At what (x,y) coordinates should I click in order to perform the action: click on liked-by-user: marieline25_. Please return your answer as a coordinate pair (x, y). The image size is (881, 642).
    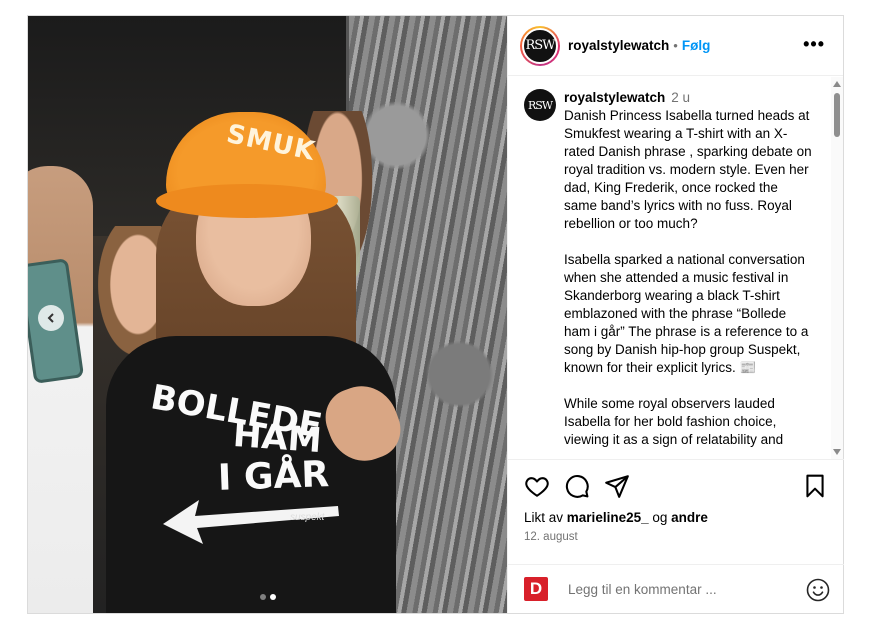
    Looking at the image, I should click on (608, 517).